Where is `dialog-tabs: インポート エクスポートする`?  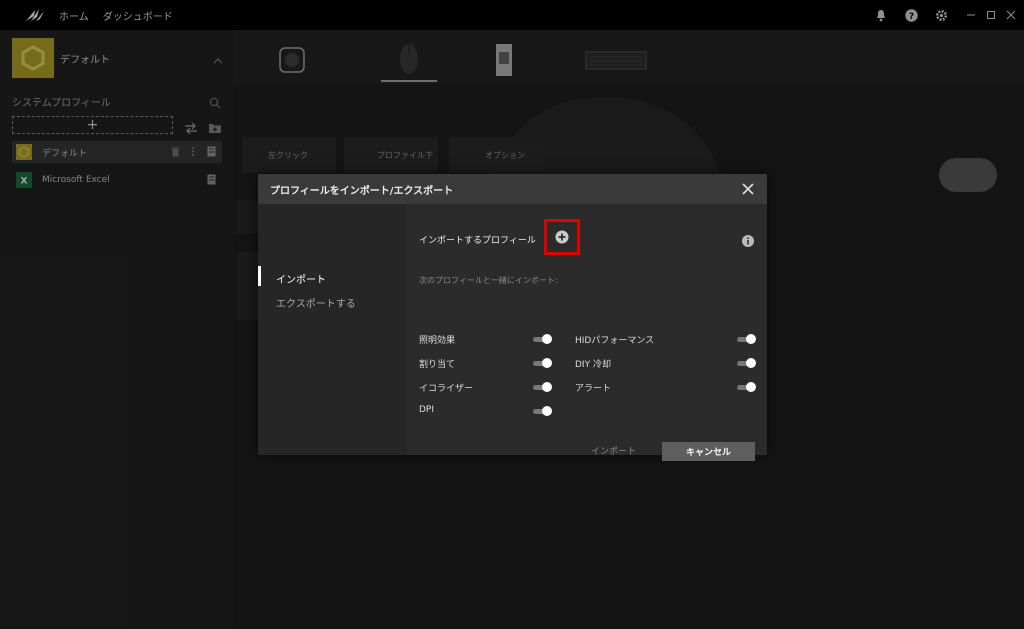 dialog-tabs: インポート エクスポートする is located at coordinates (332, 329).